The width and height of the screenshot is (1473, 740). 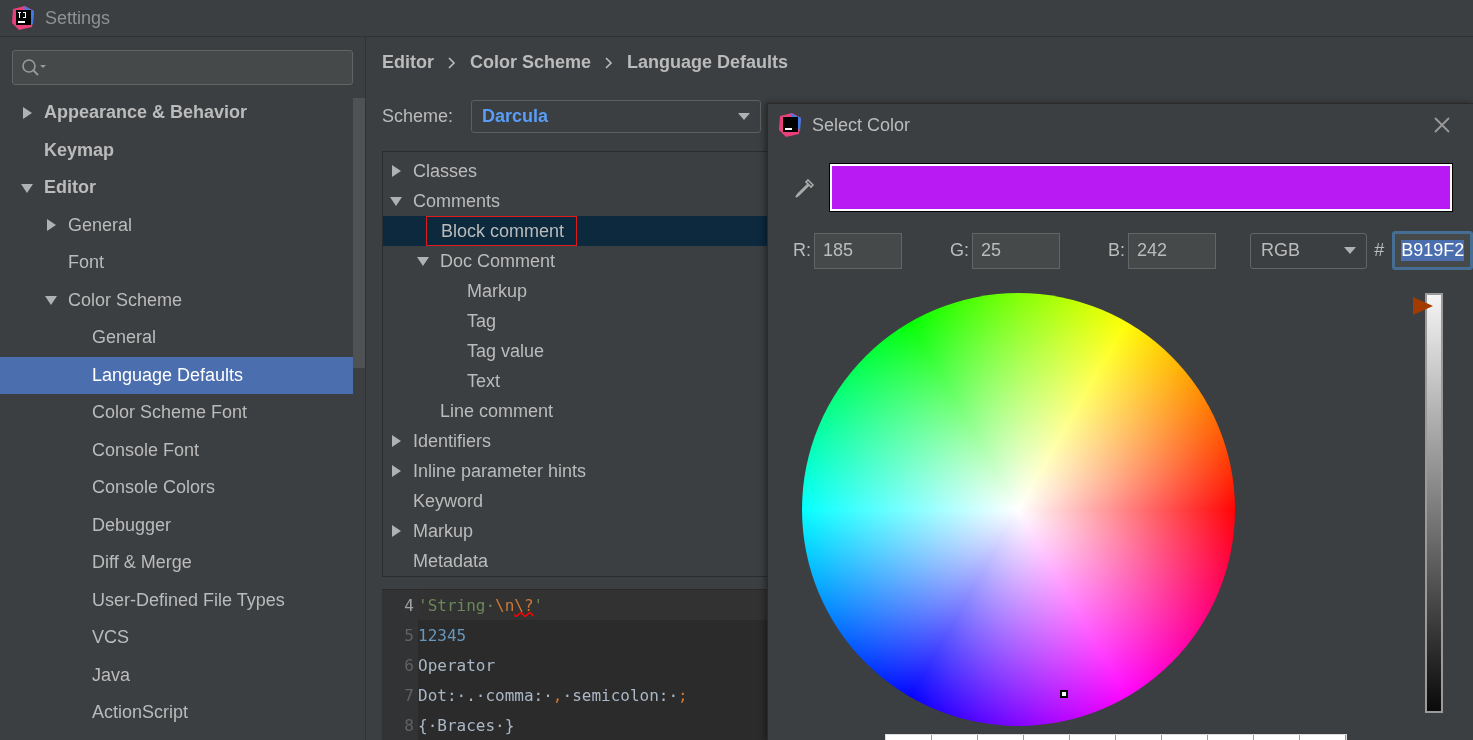 What do you see at coordinates (531, 63) in the screenshot?
I see `breadcrumb-item: Color Scheme` at bounding box center [531, 63].